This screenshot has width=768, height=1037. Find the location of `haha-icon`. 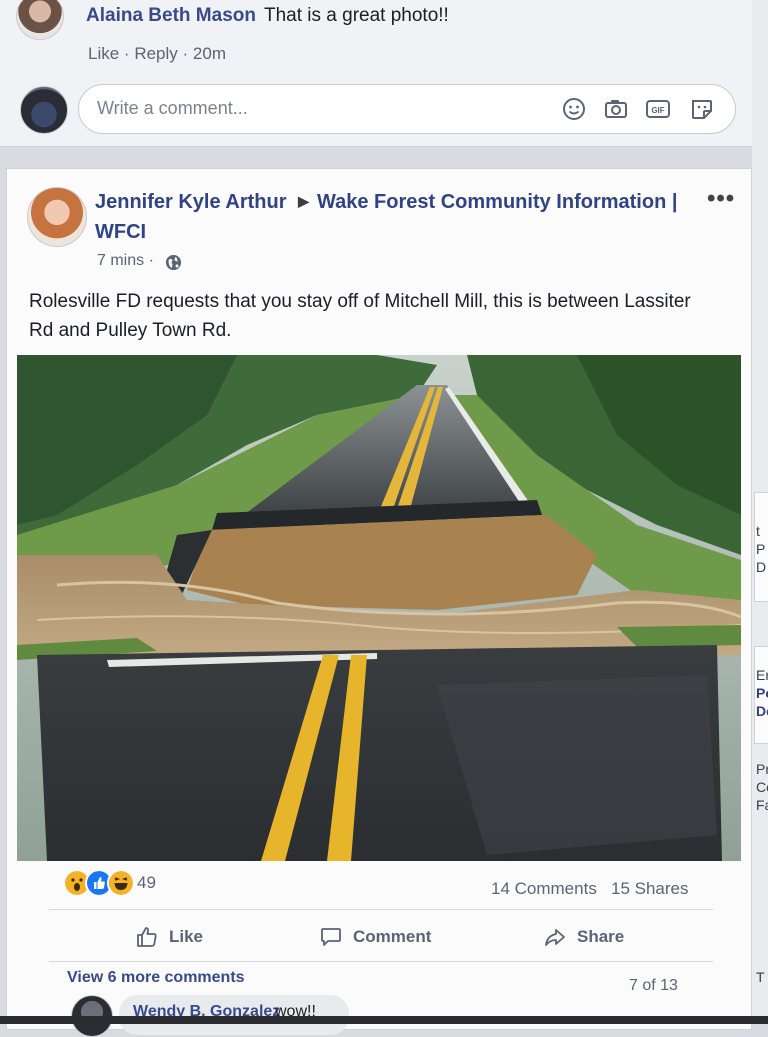

haha-icon is located at coordinates (121, 883).